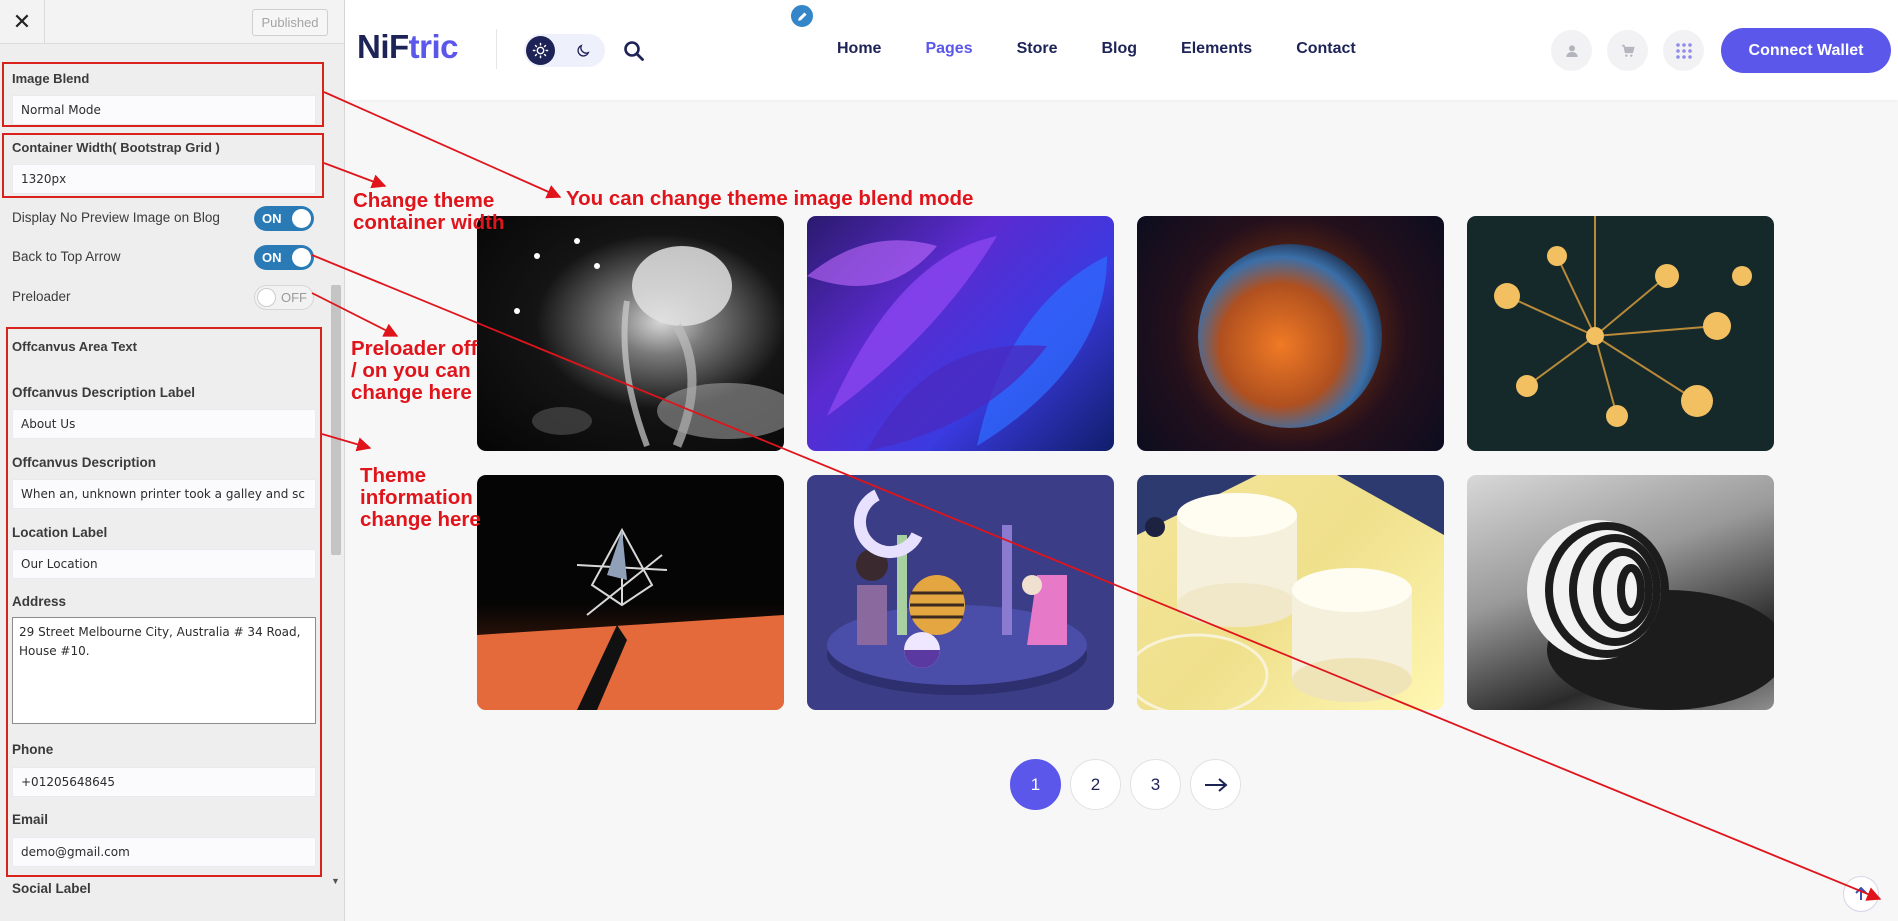 The image size is (1898, 921). Describe the element at coordinates (335, 881) in the screenshot. I see `scroll-down-arrow-icon: ▼` at that location.